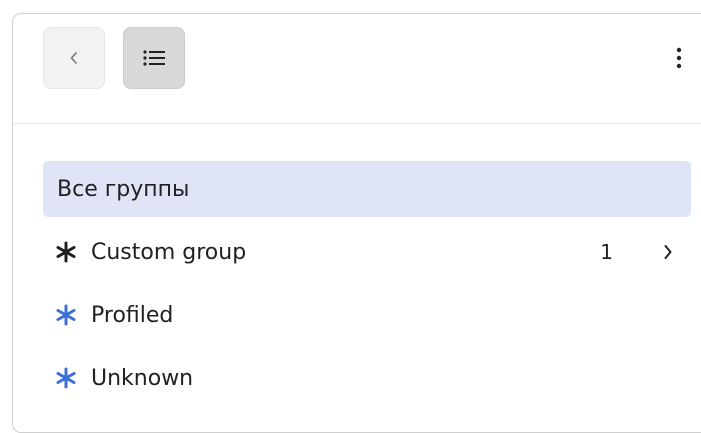 This screenshot has height=433, width=701. What do you see at coordinates (606, 252) in the screenshot?
I see `group-item-count: 1` at bounding box center [606, 252].